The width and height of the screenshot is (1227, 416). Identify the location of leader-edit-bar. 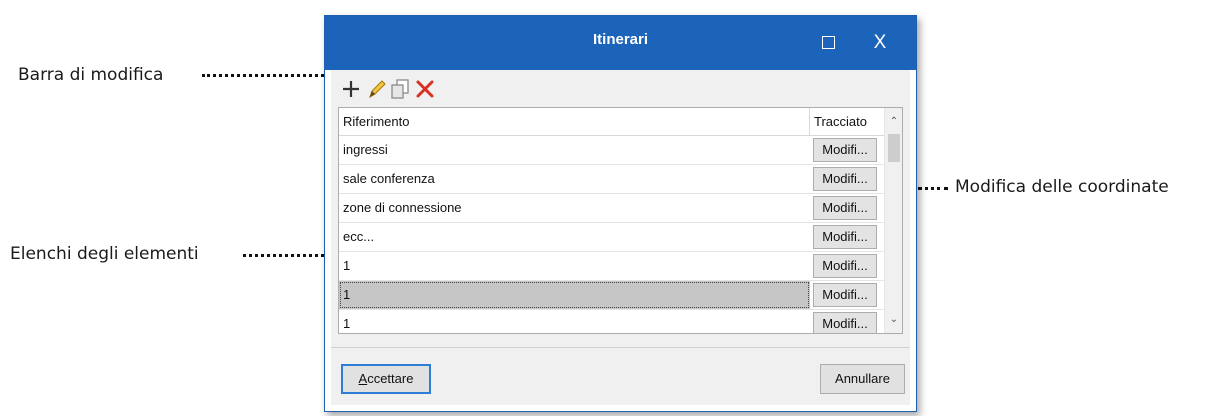
(263, 75).